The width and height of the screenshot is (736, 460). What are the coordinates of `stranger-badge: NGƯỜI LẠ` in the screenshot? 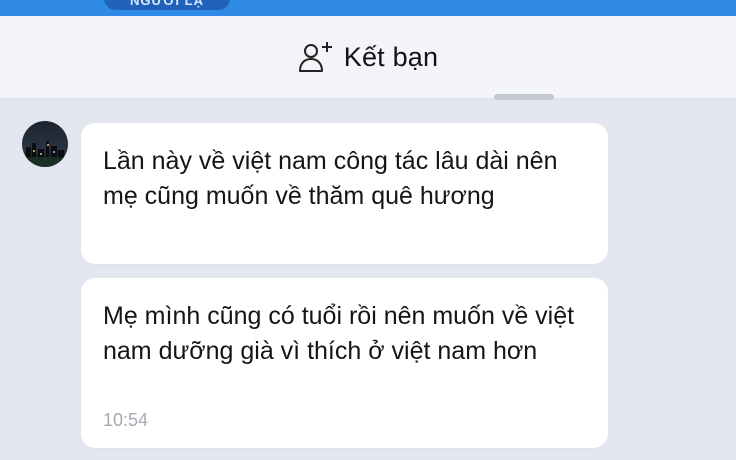 It's located at (167, 5).